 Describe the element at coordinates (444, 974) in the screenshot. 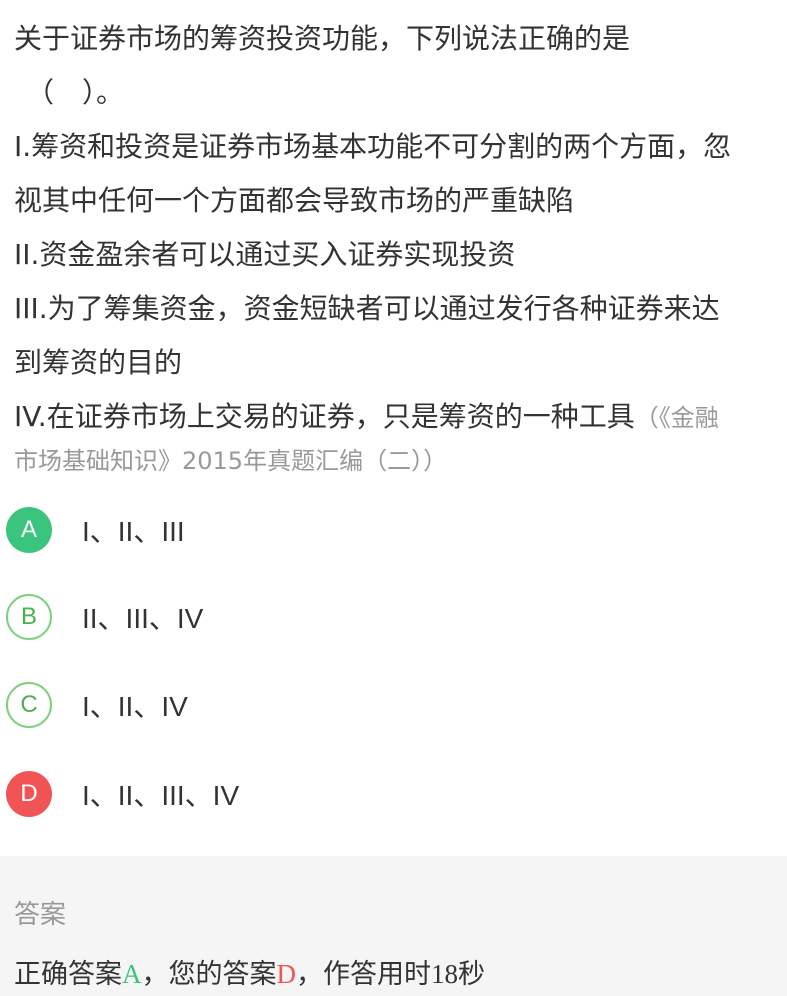

I see `time-value: 18` at that location.